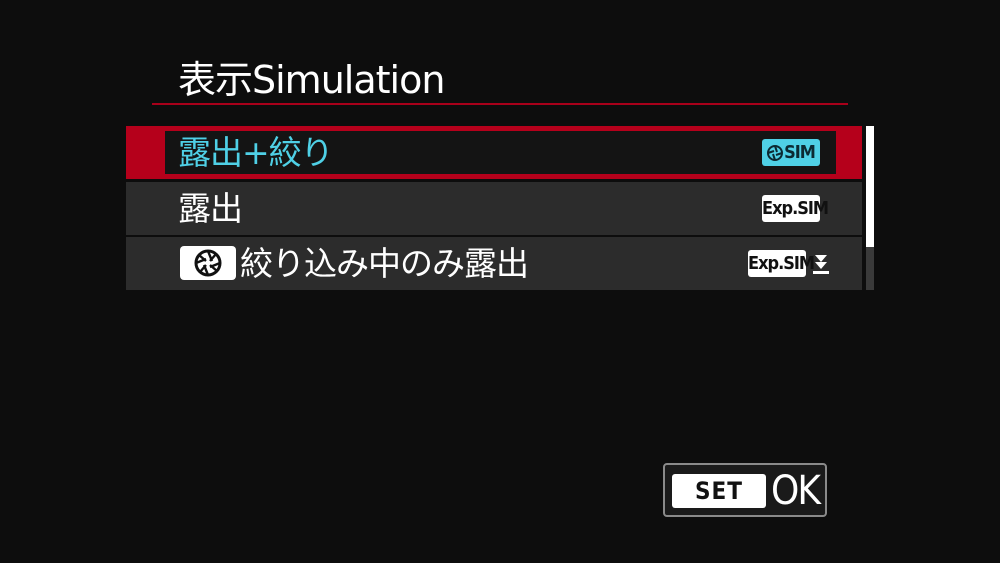 This screenshot has height=563, width=1000. I want to click on scrollbar-thumb, so click(870, 186).